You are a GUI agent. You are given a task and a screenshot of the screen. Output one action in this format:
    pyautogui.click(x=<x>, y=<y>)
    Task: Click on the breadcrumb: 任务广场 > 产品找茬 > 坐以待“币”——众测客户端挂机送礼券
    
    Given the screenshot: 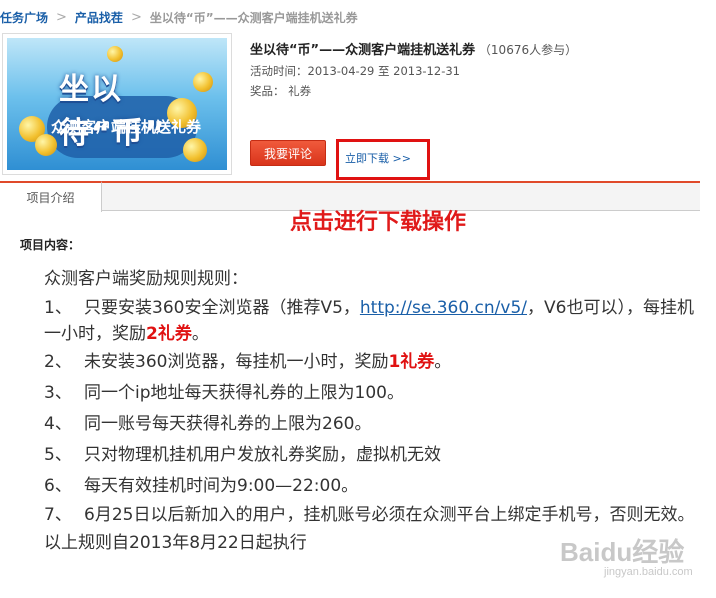 What is the action you would take?
    pyautogui.click(x=179, y=17)
    